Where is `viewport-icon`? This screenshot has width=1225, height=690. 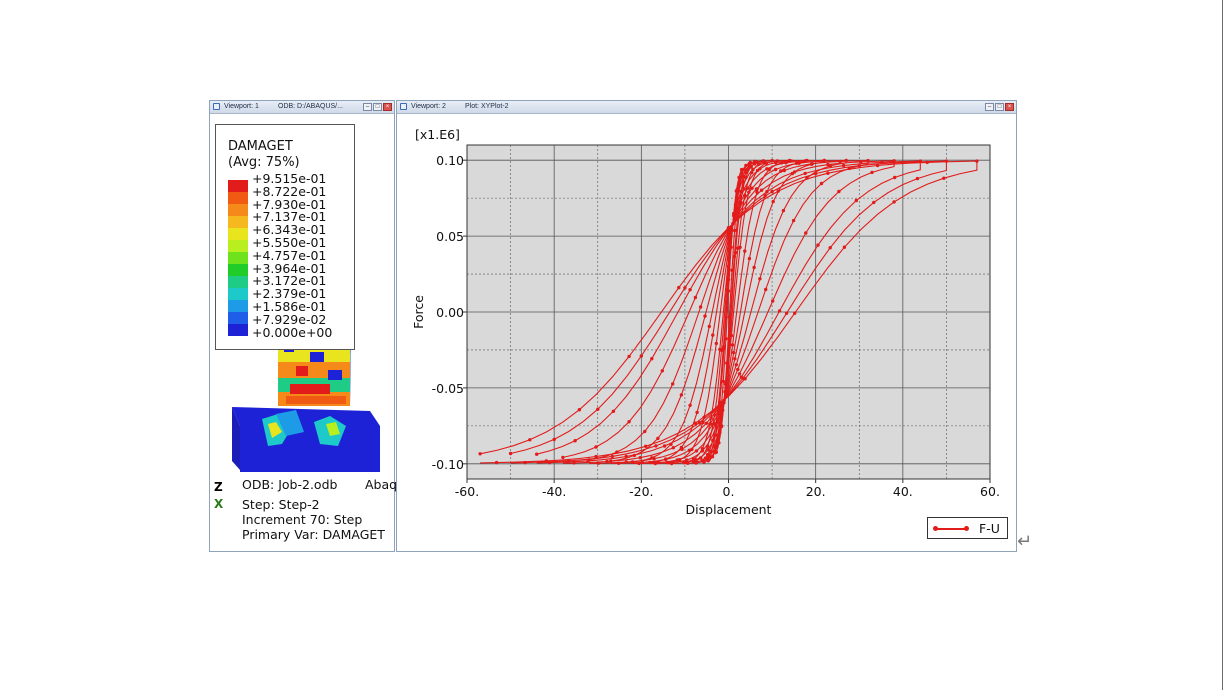 viewport-icon is located at coordinates (216, 106).